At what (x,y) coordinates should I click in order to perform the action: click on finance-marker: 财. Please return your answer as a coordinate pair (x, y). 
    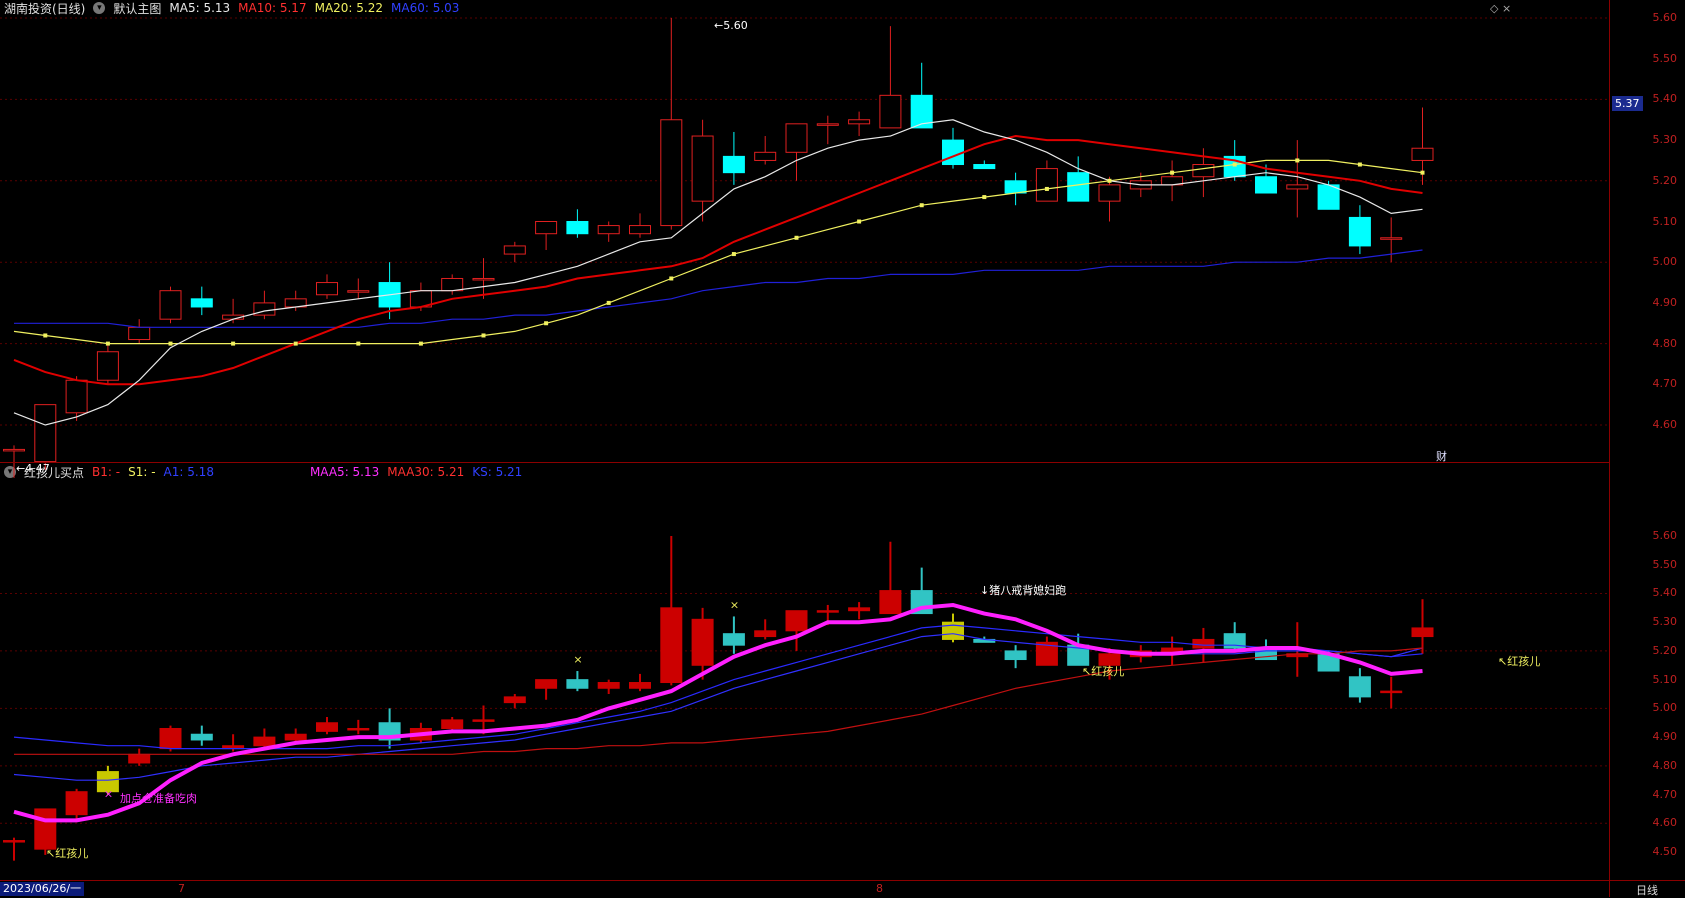
    Looking at the image, I should click on (1441, 456).